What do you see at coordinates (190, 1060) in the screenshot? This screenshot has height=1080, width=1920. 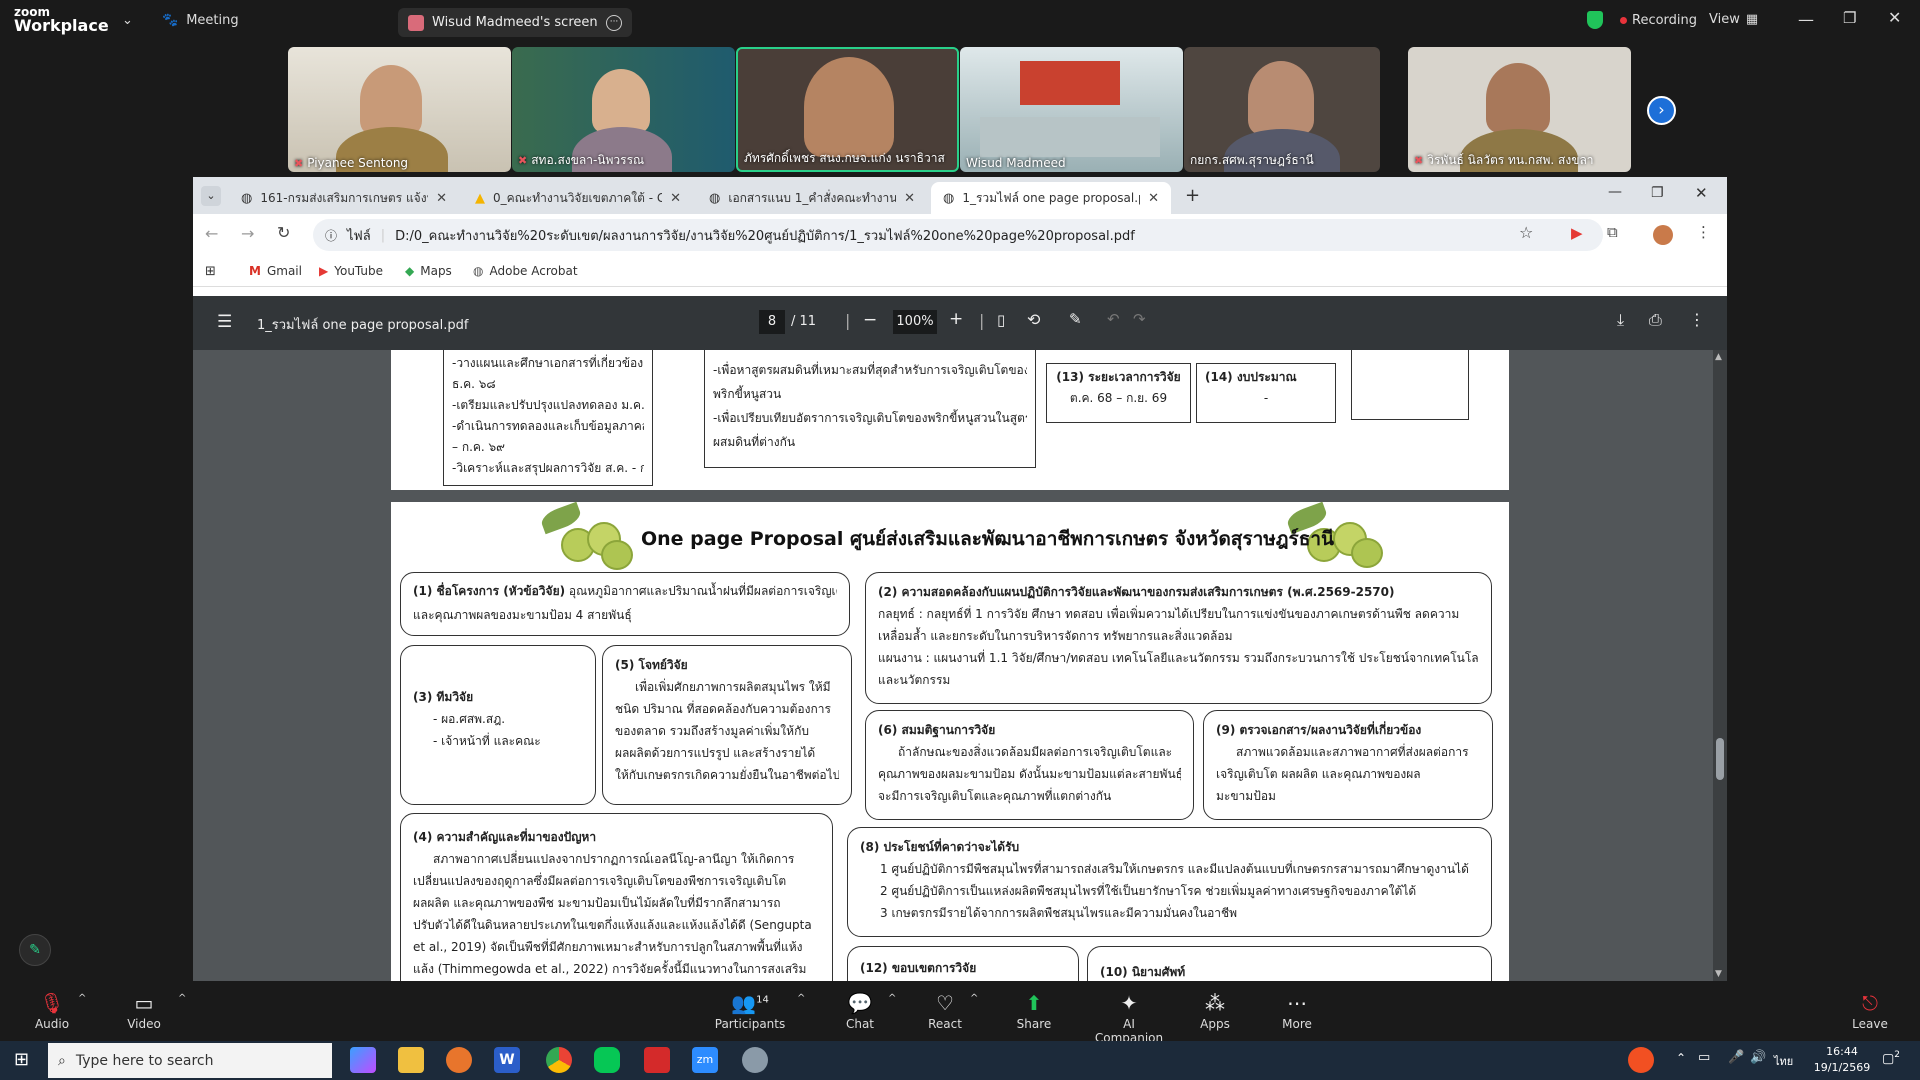 I see `taskbar-search-box: ⌕ Type here to search` at bounding box center [190, 1060].